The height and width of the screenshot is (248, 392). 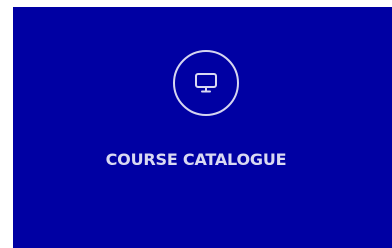 I want to click on icon-circle, so click(x=206, y=83).